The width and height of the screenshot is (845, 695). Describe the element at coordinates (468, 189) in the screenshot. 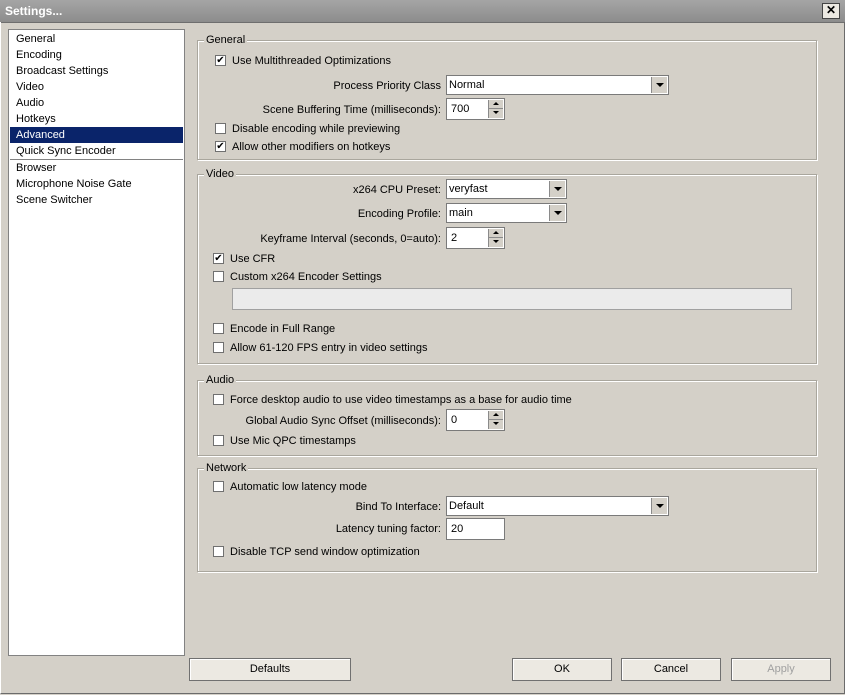

I see `cpu-preset-value: veryfast` at that location.